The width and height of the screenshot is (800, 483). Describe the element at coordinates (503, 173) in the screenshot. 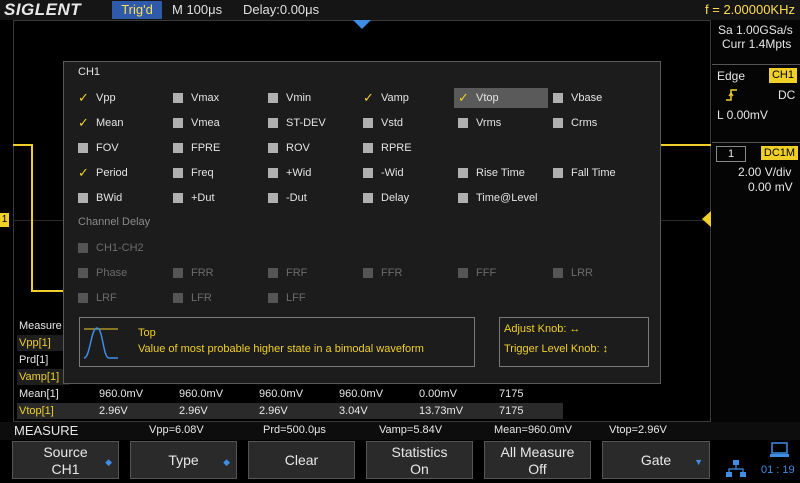

I see `measure-item-rise-time: Rise Time` at that location.